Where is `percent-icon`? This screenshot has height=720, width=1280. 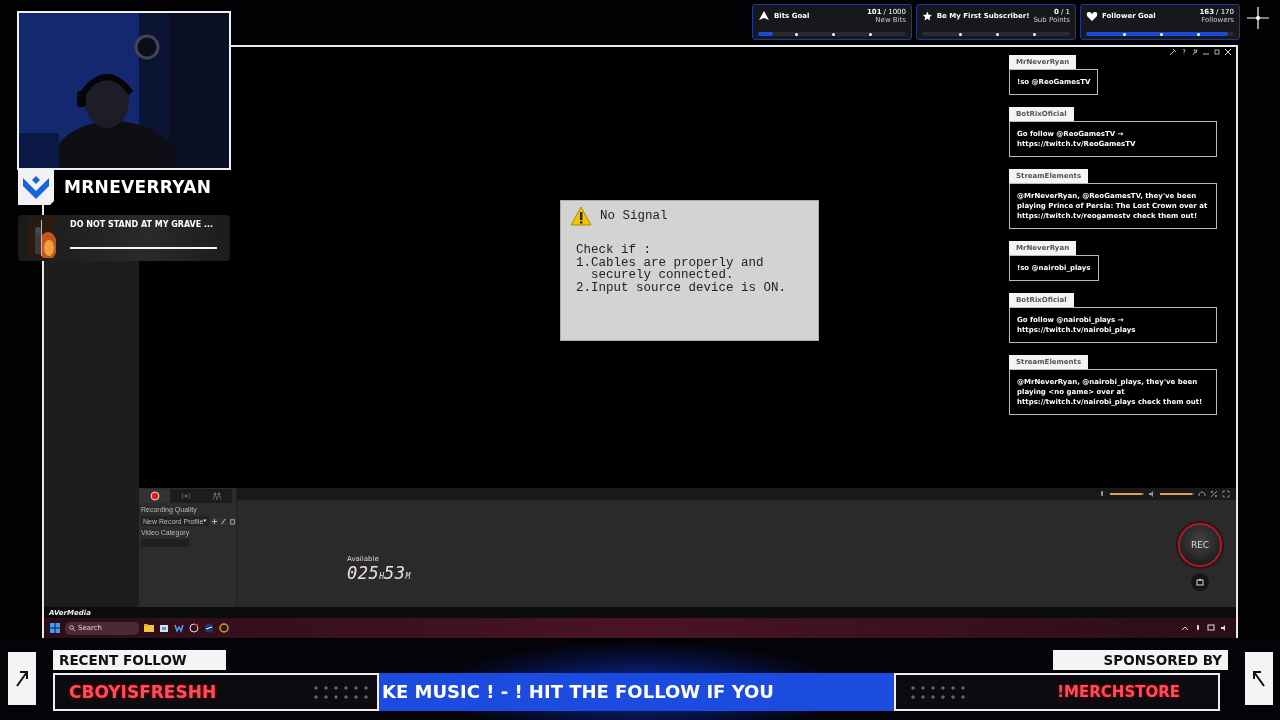 percent-icon is located at coordinates (1214, 494).